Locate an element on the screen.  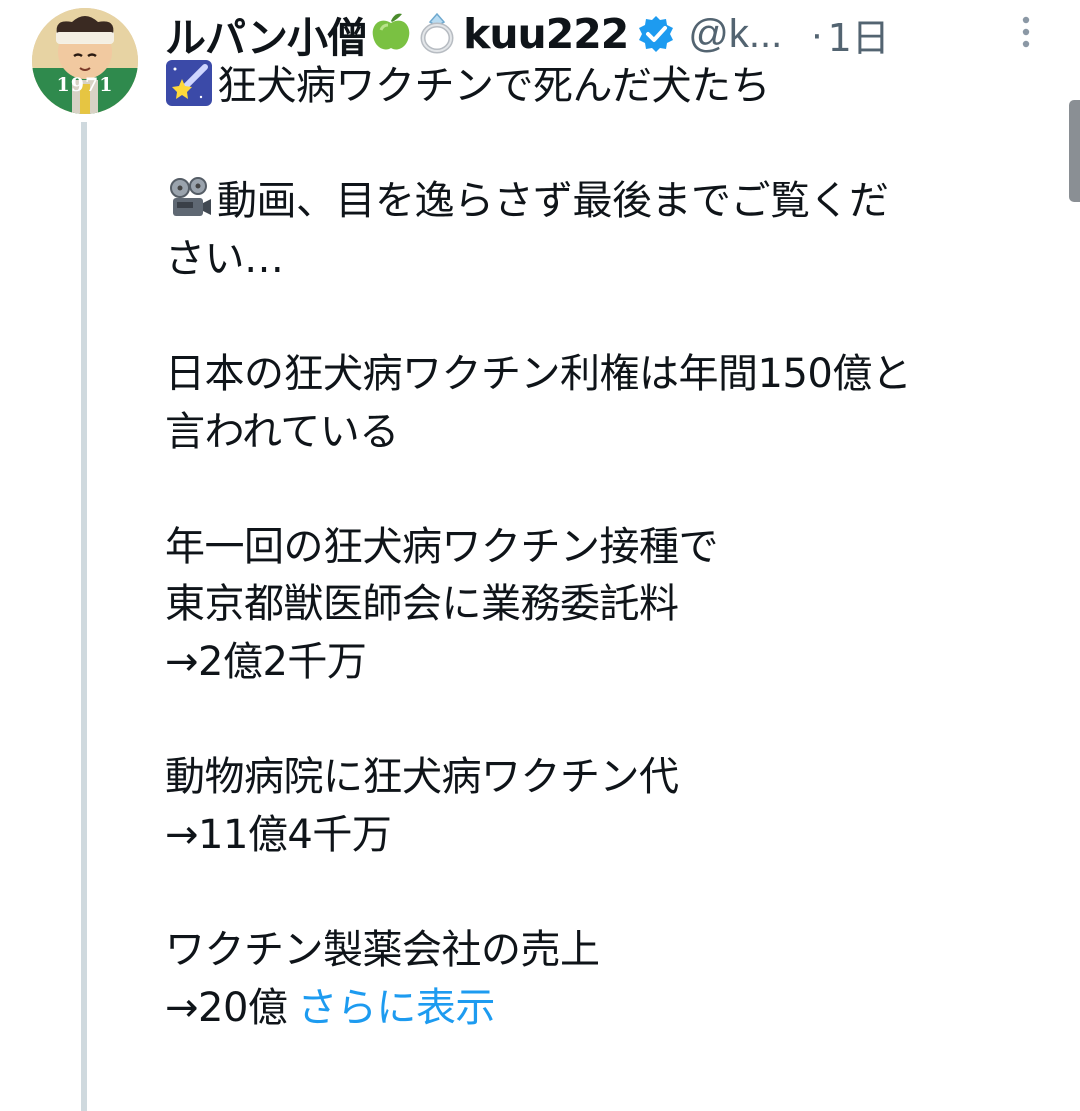
tweet-line-text: →20億 is located at coordinates (226, 1007).